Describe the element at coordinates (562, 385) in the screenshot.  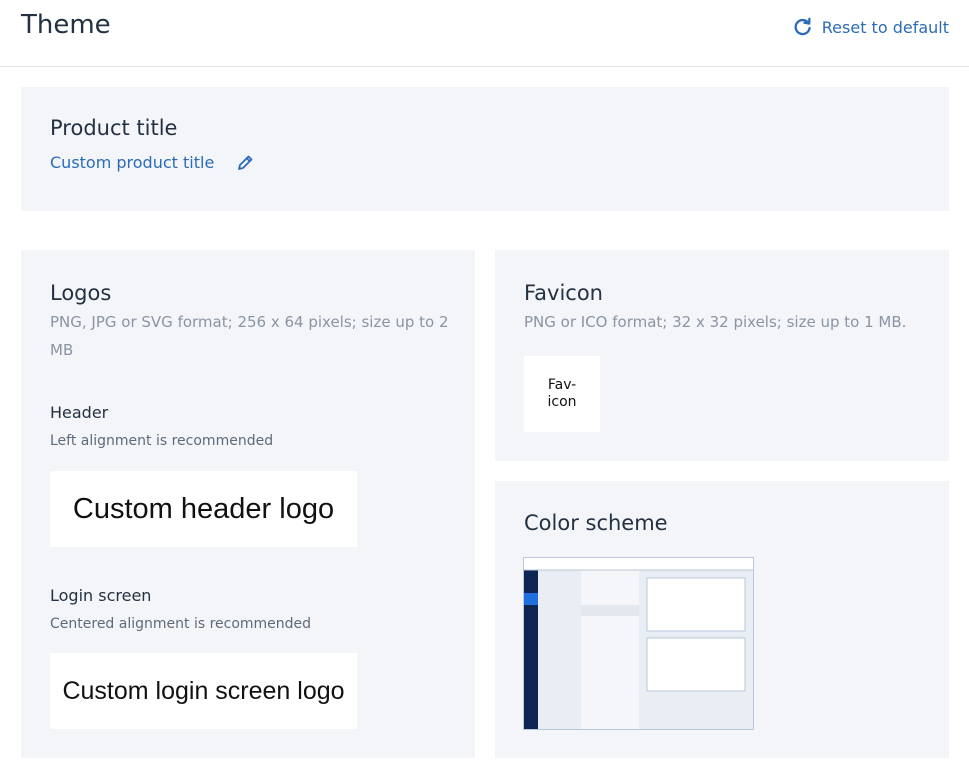
I see `favicon-text-line1: Fav-` at that location.